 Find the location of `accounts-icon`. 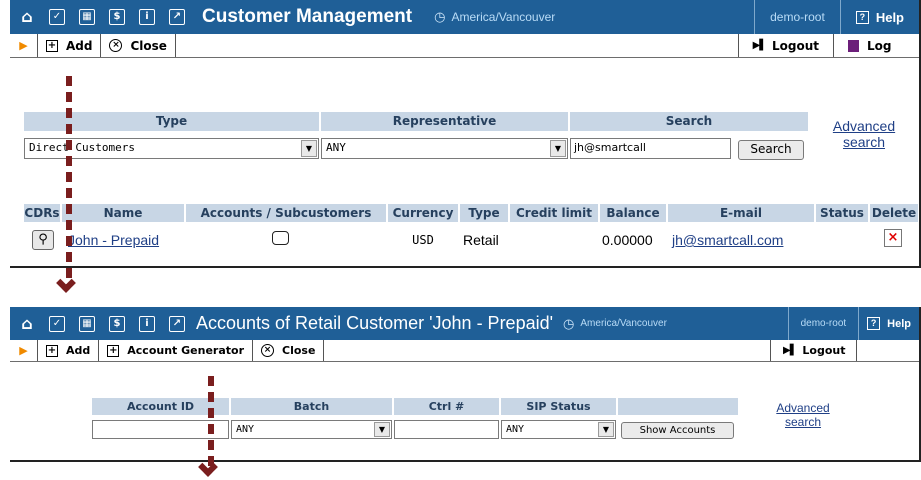

accounts-icon is located at coordinates (280, 238).